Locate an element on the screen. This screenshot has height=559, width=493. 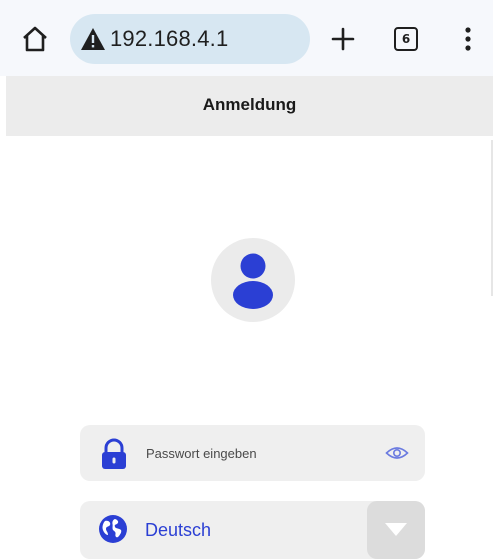
page-header: Anmeldung is located at coordinates (249, 106).